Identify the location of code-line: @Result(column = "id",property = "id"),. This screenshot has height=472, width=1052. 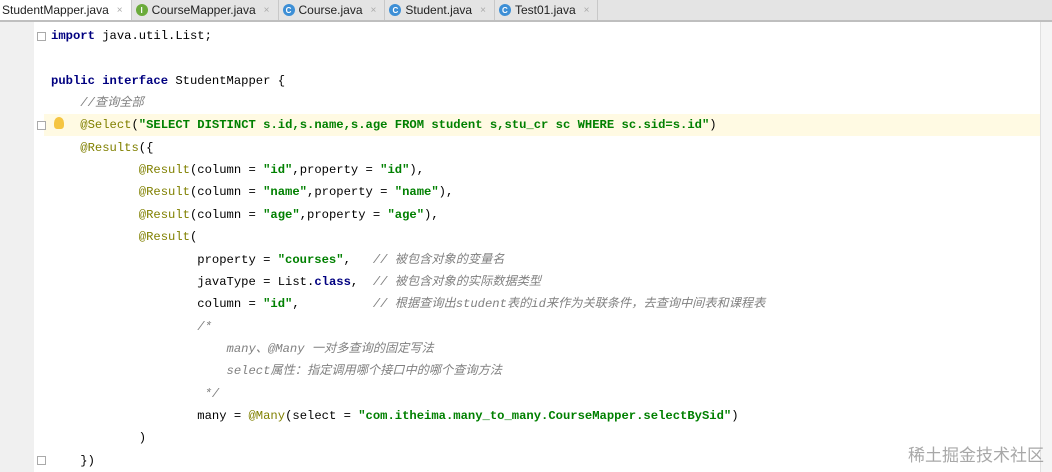
(542, 170).